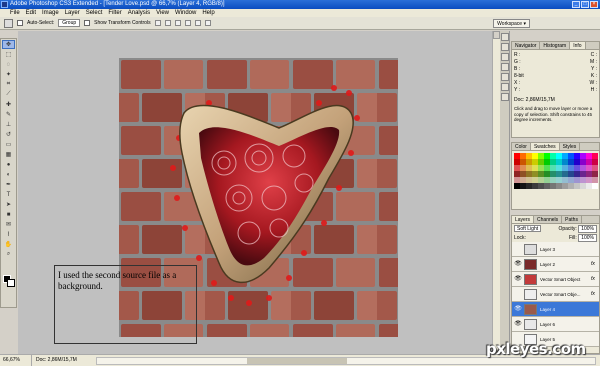 The width and height of the screenshot is (600, 366). Describe the element at coordinates (50, 13) in the screenshot. I see `menu-image: Image` at that location.